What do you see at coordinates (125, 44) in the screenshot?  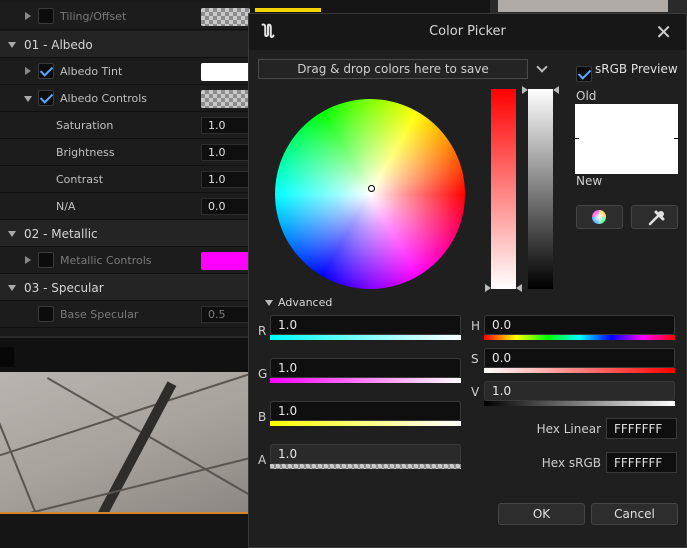 I see `category-albedo: 01 - Albedo` at bounding box center [125, 44].